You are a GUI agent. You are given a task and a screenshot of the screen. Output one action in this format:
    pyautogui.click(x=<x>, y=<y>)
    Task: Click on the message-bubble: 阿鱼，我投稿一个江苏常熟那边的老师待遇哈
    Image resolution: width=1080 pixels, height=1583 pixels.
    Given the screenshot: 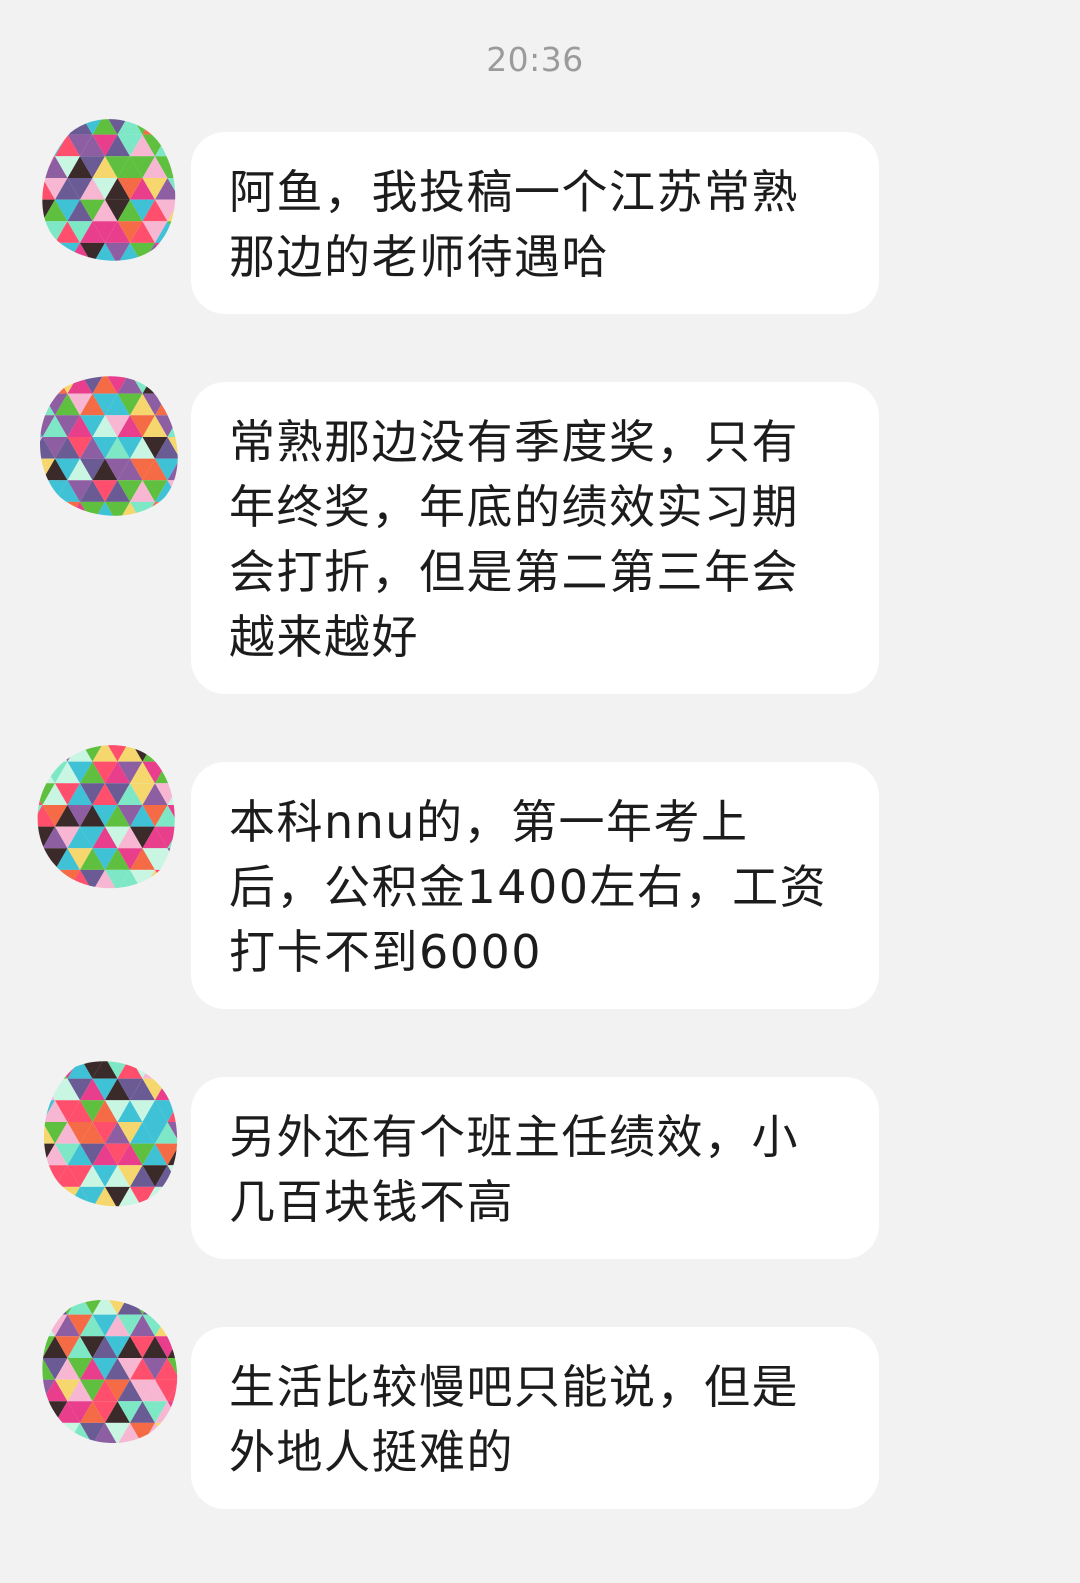 What is the action you would take?
    pyautogui.click(x=535, y=223)
    